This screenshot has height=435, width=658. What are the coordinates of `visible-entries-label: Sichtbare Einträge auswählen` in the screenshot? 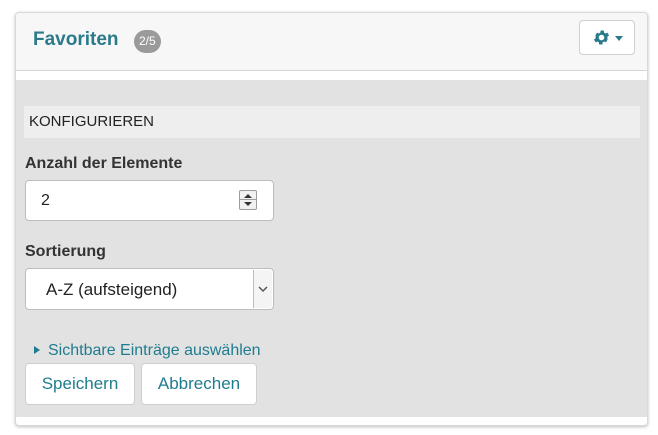 It's located at (154, 350).